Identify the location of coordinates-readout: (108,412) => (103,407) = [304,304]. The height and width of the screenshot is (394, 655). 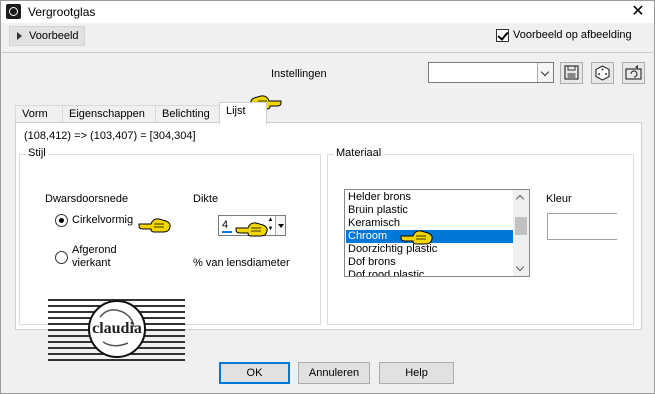
(110, 136).